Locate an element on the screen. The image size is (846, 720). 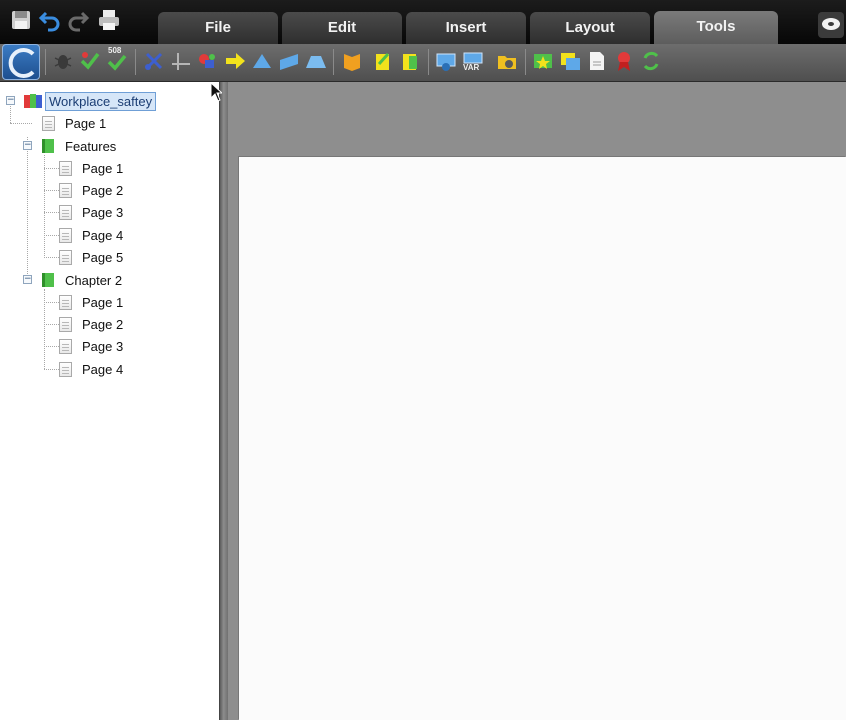
recycle-arrows-icon is located at coordinates (651, 61).